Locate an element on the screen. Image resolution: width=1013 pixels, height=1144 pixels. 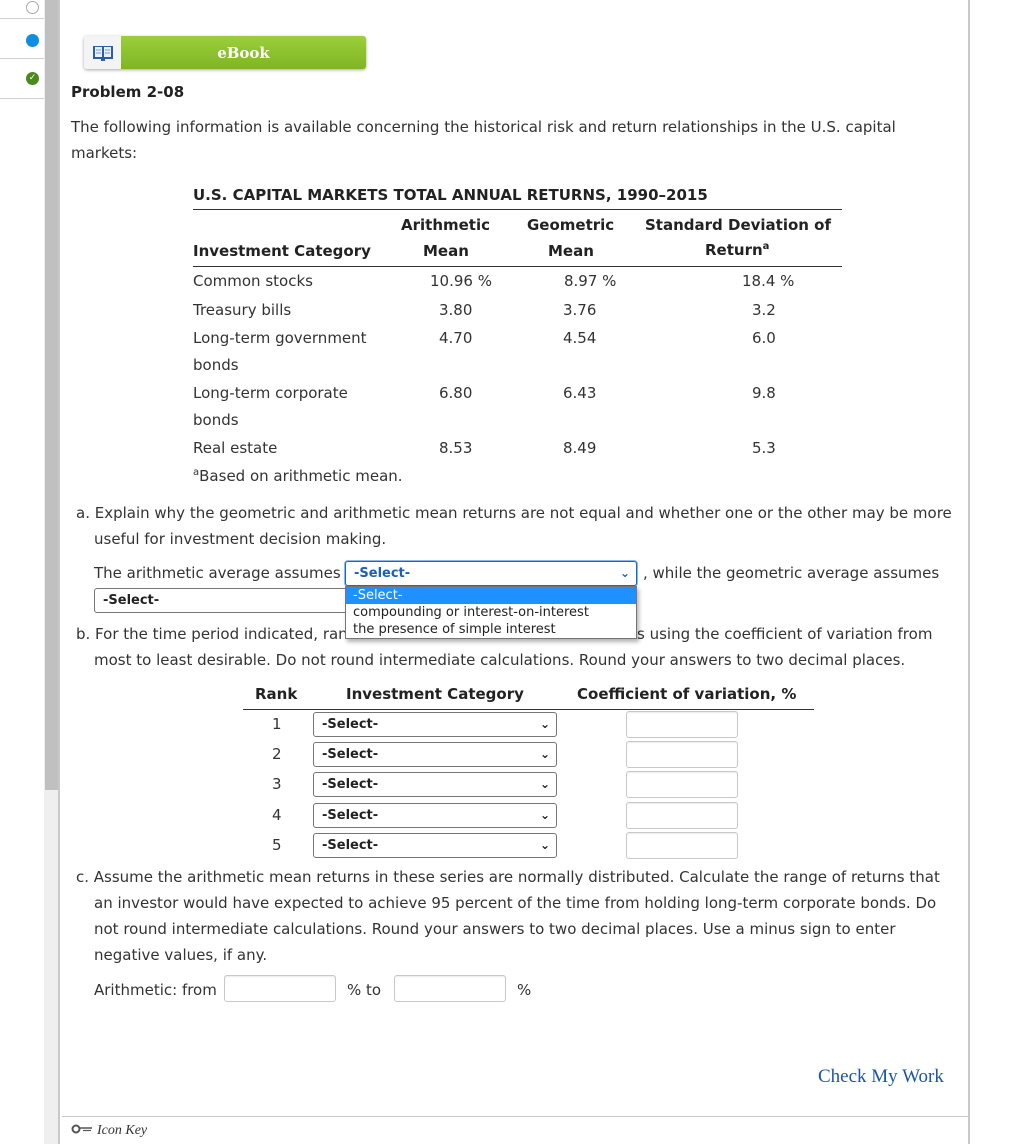
rank-3-cv-input is located at coordinates (682, 784).